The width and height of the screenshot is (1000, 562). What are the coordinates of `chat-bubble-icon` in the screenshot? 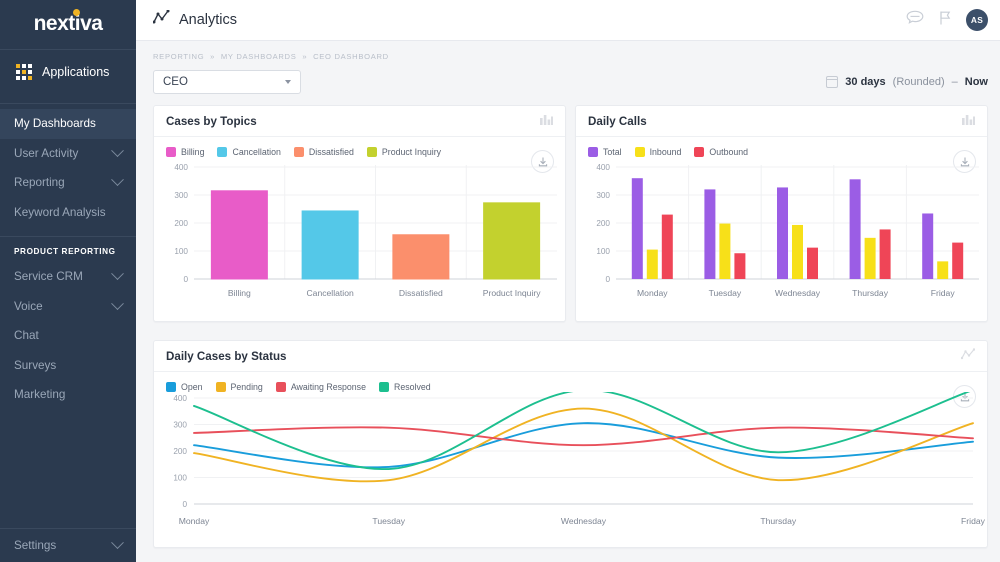 It's located at (915, 20).